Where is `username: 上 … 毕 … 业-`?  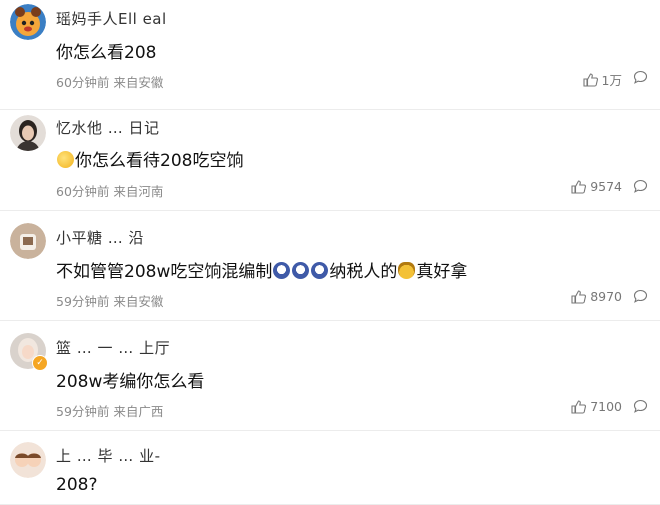
username: 上 … 毕 … 业- is located at coordinates (108, 455).